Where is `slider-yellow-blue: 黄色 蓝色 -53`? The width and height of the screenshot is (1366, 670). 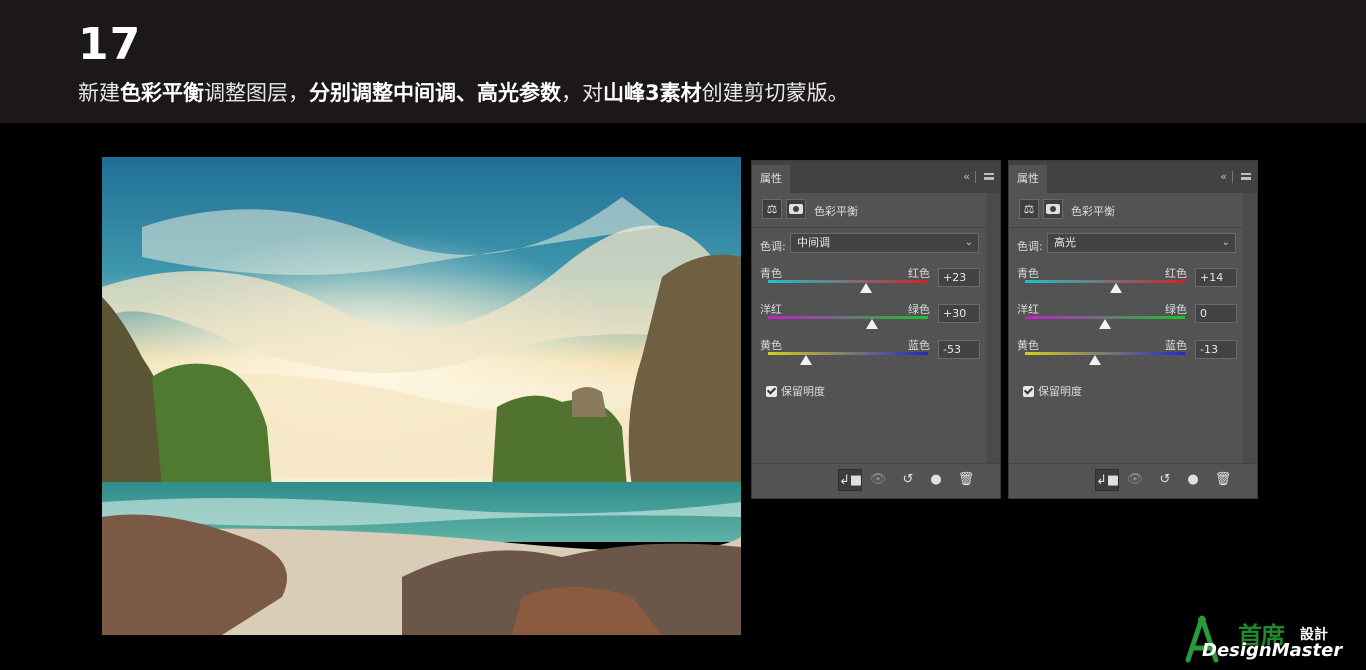 slider-yellow-blue: 黄色 蓝色 -53 is located at coordinates (870, 355).